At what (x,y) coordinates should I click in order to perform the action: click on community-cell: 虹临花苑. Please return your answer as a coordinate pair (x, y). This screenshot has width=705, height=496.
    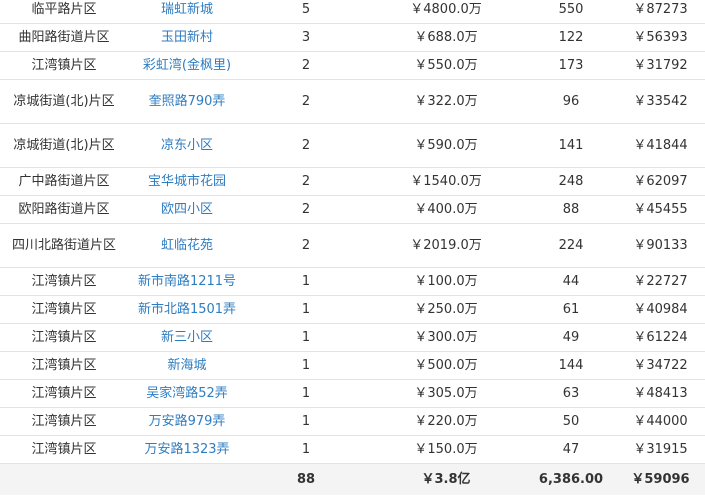
    Looking at the image, I should click on (187, 245).